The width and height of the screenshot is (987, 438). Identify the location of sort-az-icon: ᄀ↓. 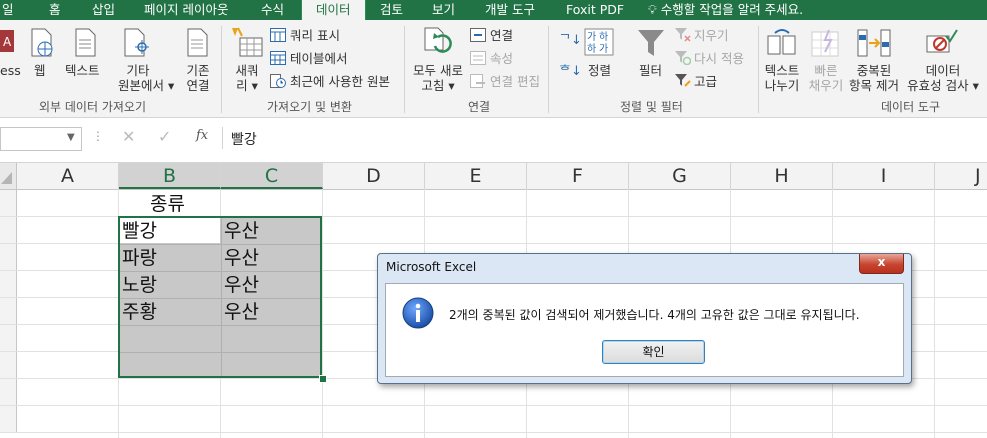
(570, 40).